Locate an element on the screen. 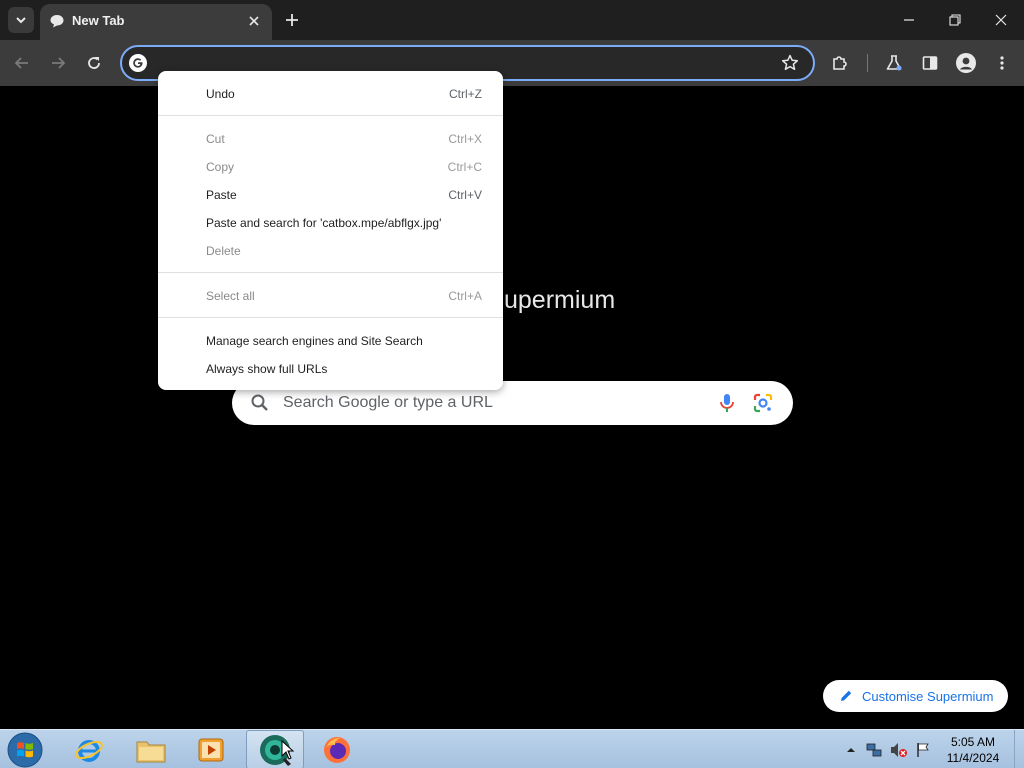 Image resolution: width=1024 pixels, height=768 pixels. firefox-icon is located at coordinates (337, 749).